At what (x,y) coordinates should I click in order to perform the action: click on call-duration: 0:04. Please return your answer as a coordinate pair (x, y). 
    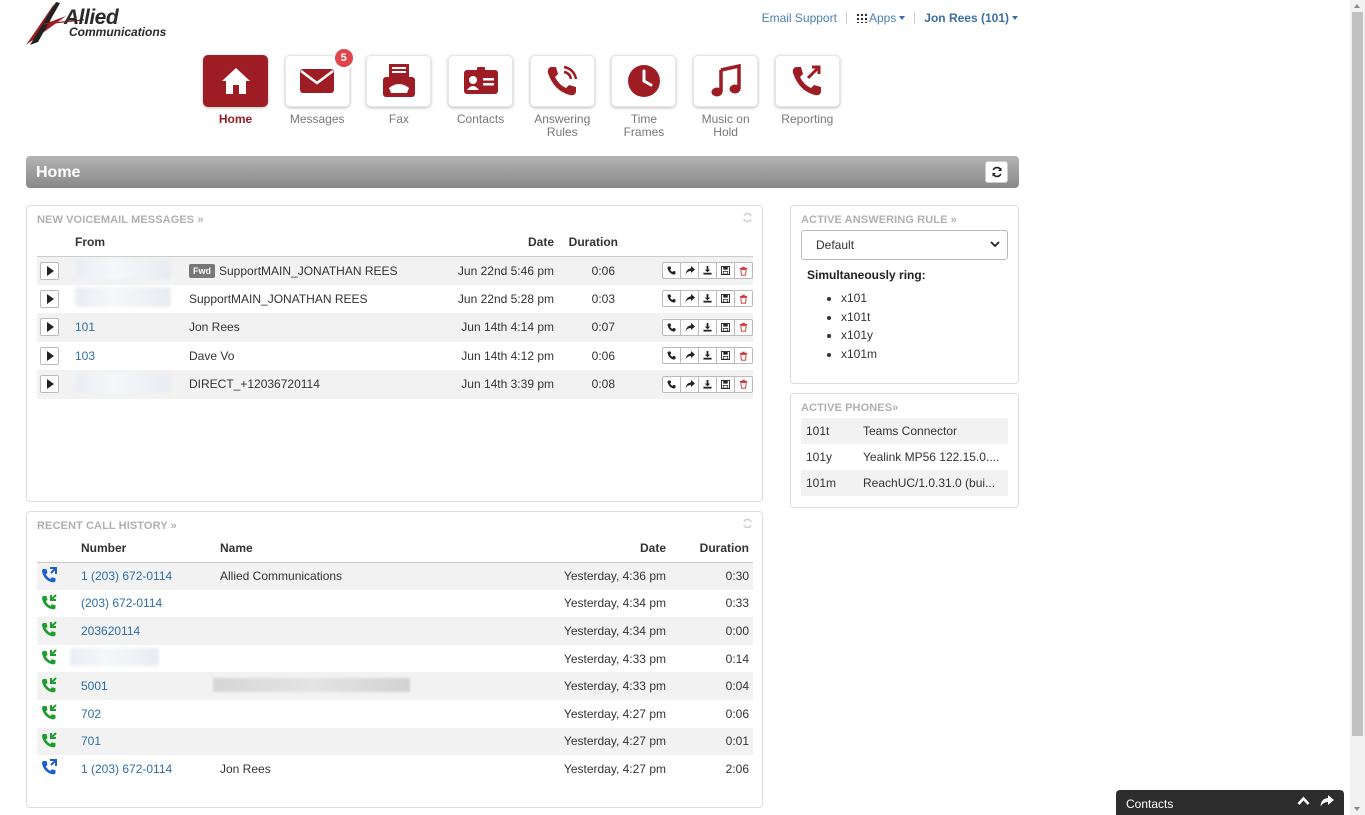
    Looking at the image, I should click on (709, 686).